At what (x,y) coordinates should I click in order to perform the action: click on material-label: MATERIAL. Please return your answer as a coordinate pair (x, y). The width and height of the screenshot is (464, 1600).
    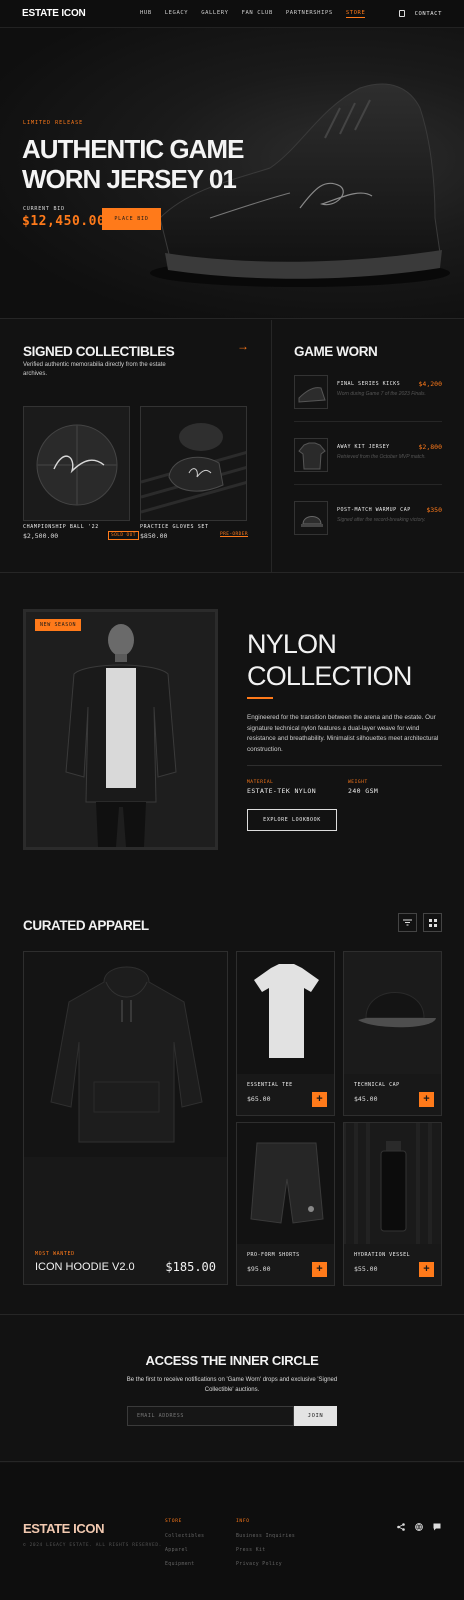
    Looking at the image, I should click on (260, 782).